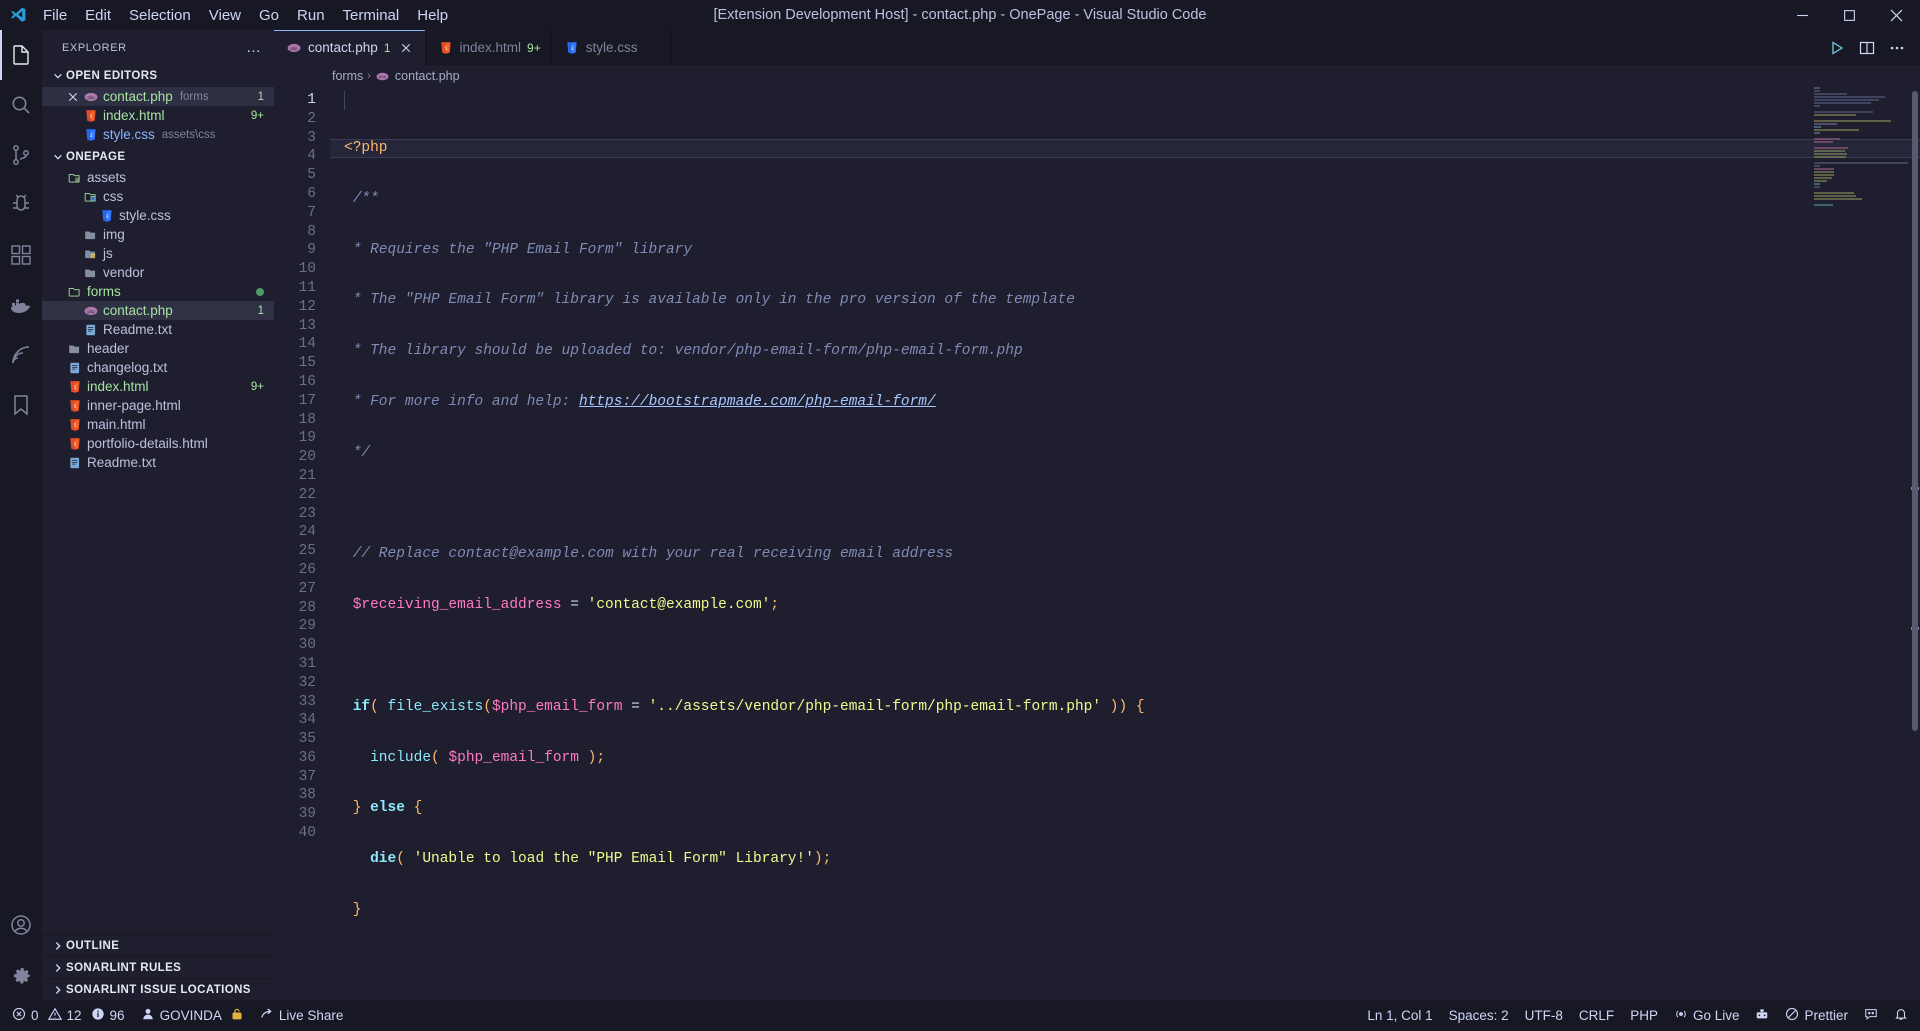 The width and height of the screenshot is (1920, 1031). I want to click on editor-vertical-scrollbar, so click(1915, 543).